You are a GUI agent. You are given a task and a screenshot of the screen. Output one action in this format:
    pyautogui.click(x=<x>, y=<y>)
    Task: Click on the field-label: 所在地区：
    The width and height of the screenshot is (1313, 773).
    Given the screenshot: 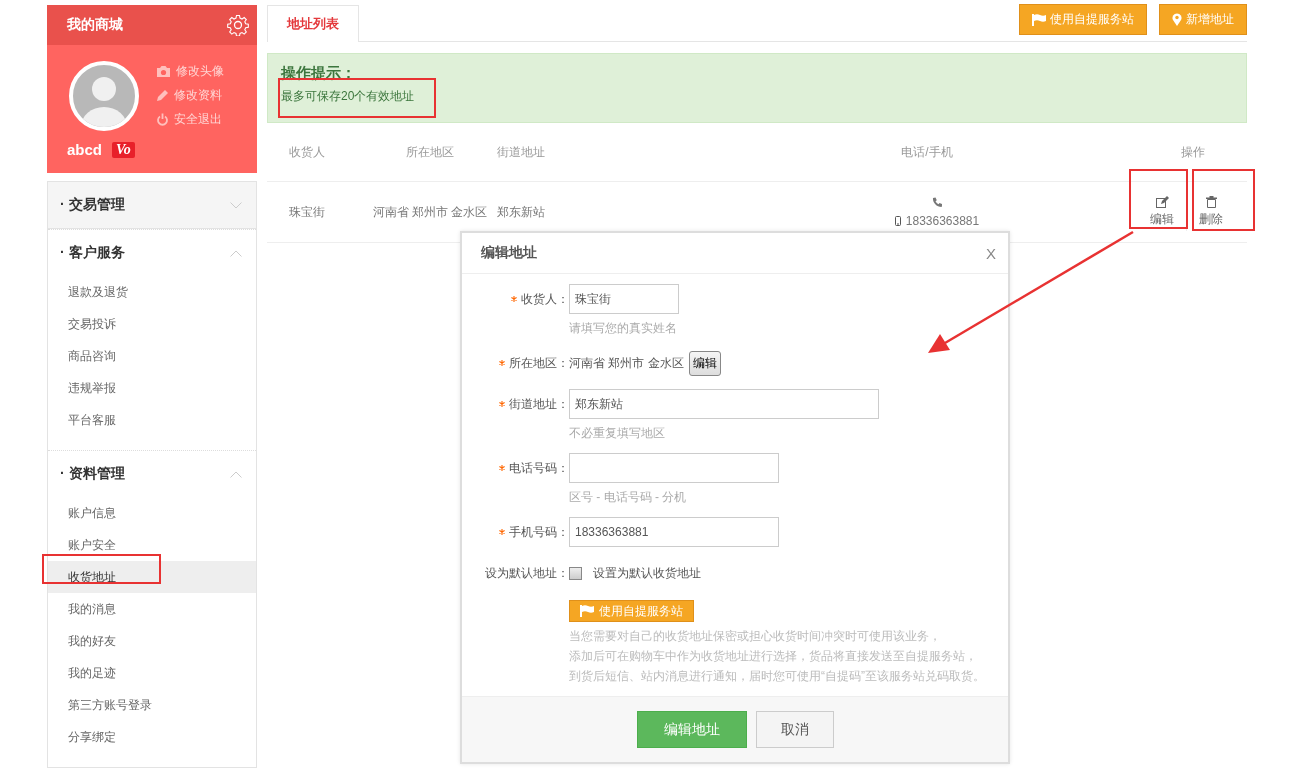 What is the action you would take?
    pyautogui.click(x=539, y=363)
    